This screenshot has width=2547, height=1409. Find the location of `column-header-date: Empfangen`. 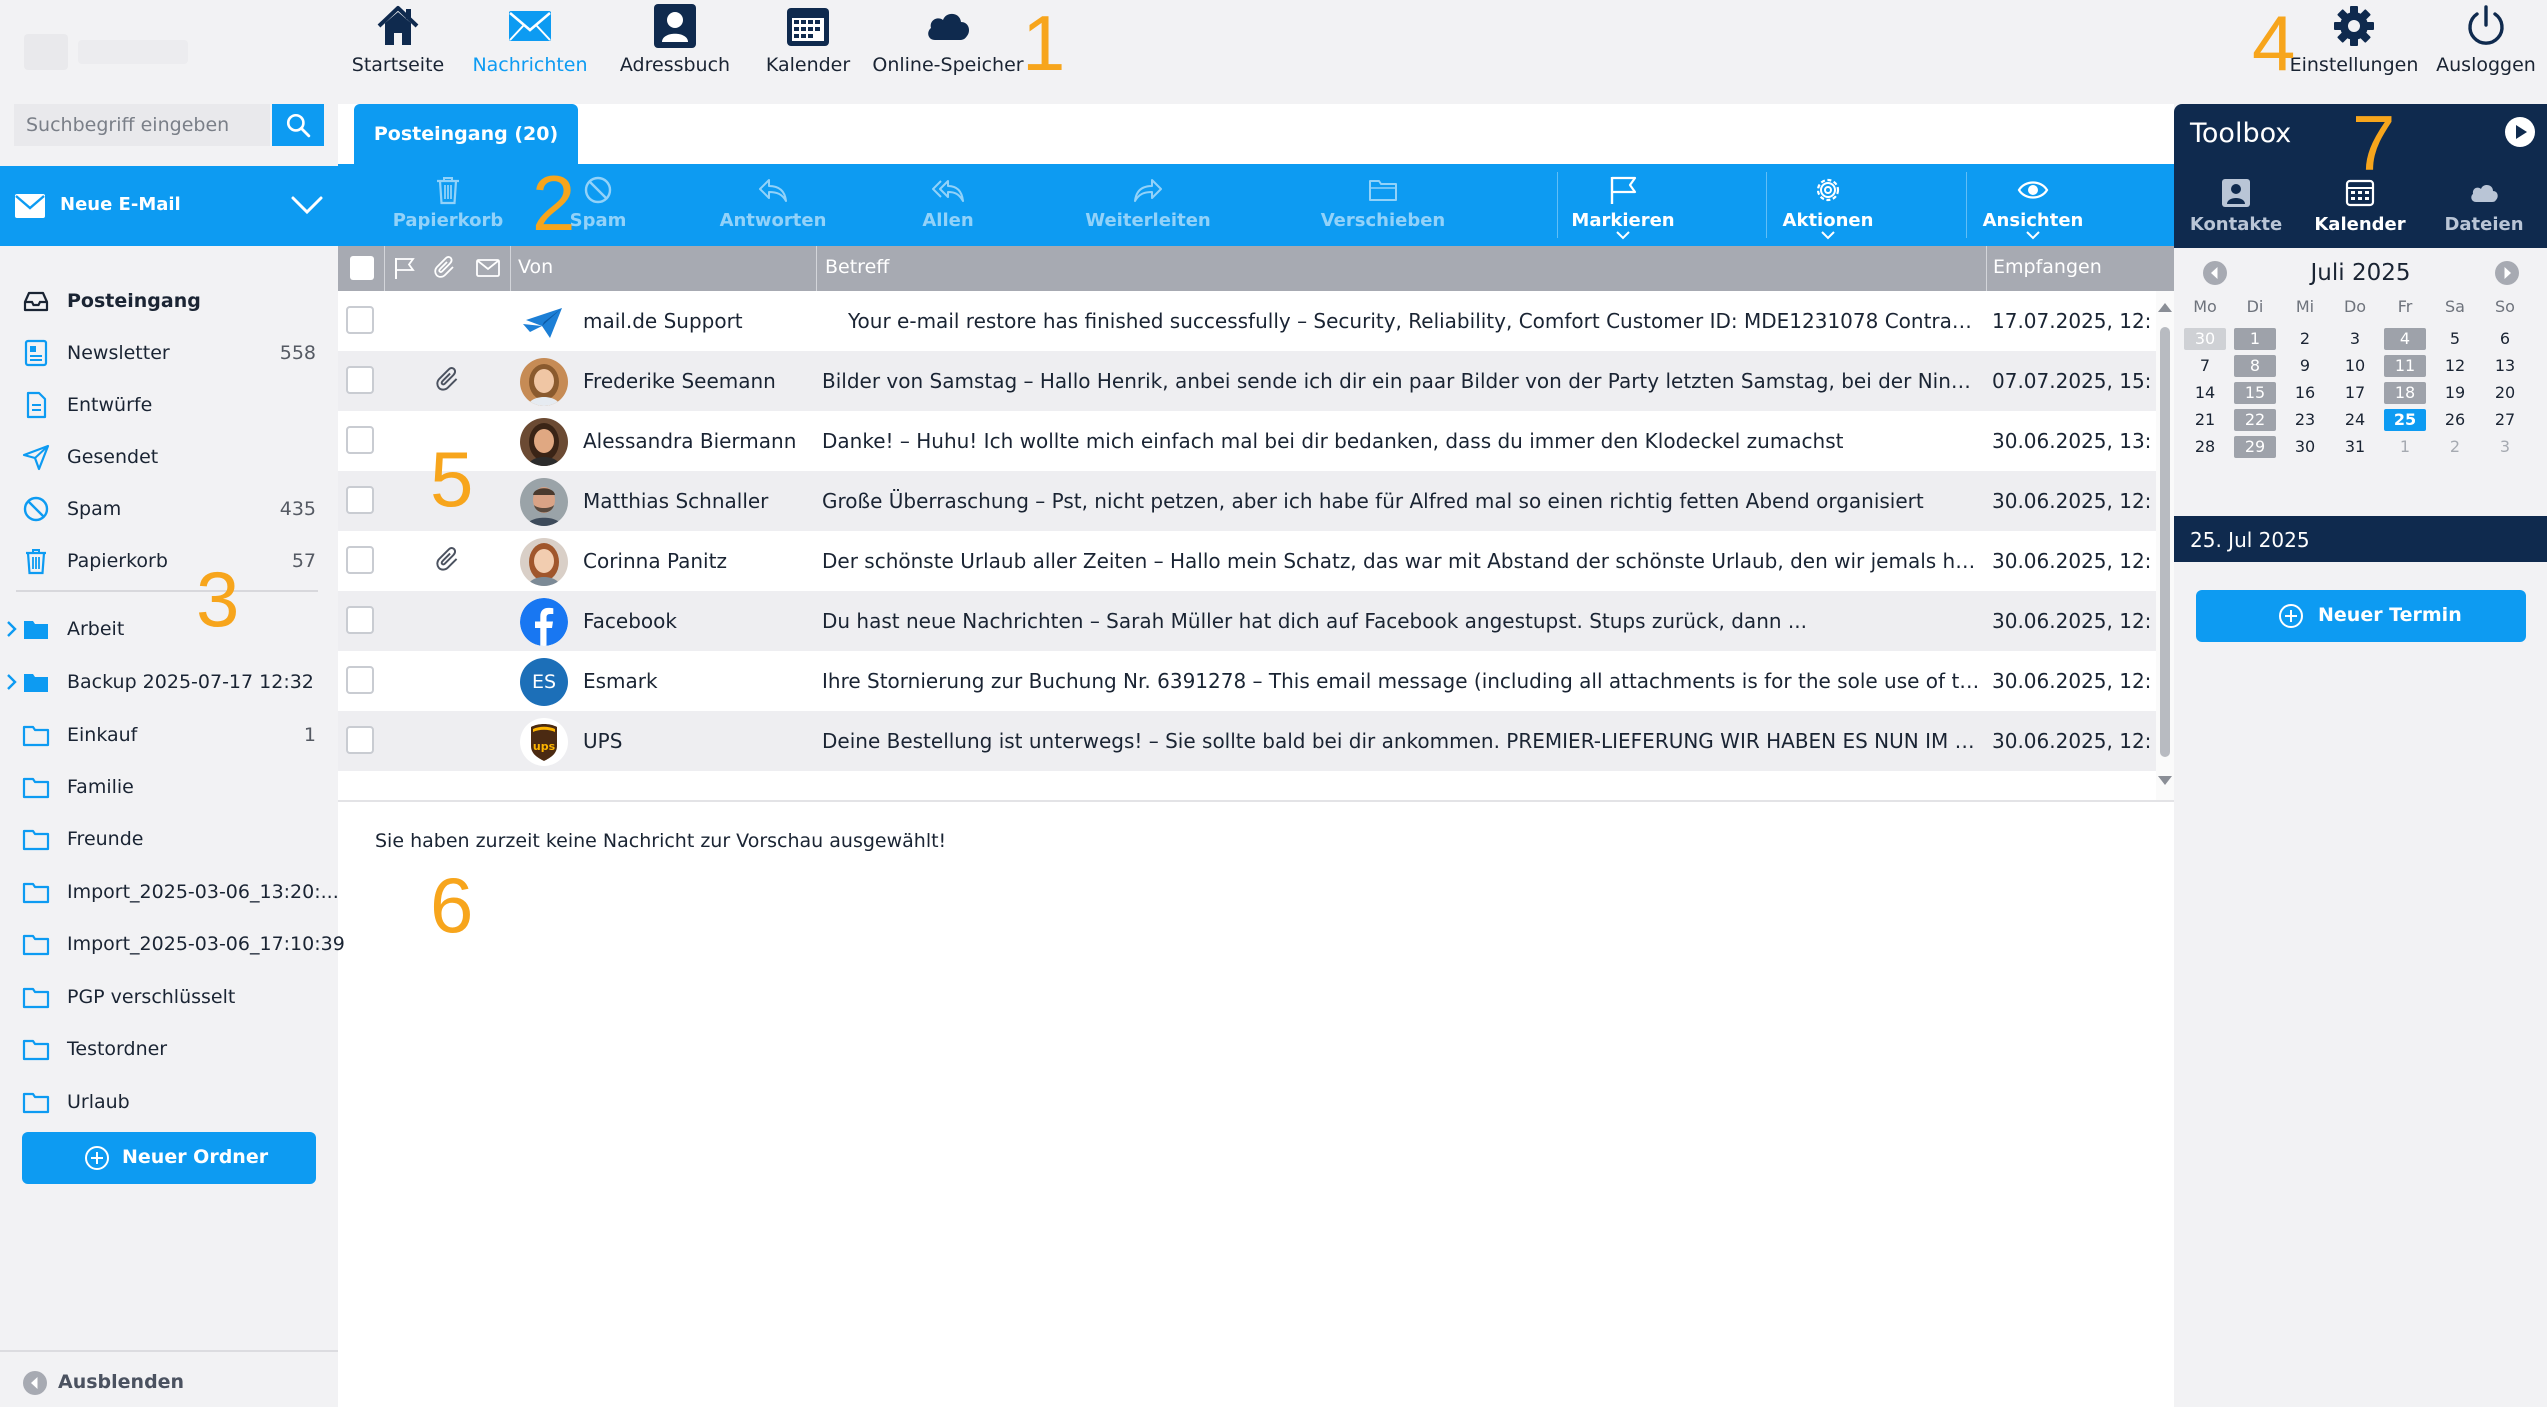

column-header-date: Empfangen is located at coordinates (2047, 267).